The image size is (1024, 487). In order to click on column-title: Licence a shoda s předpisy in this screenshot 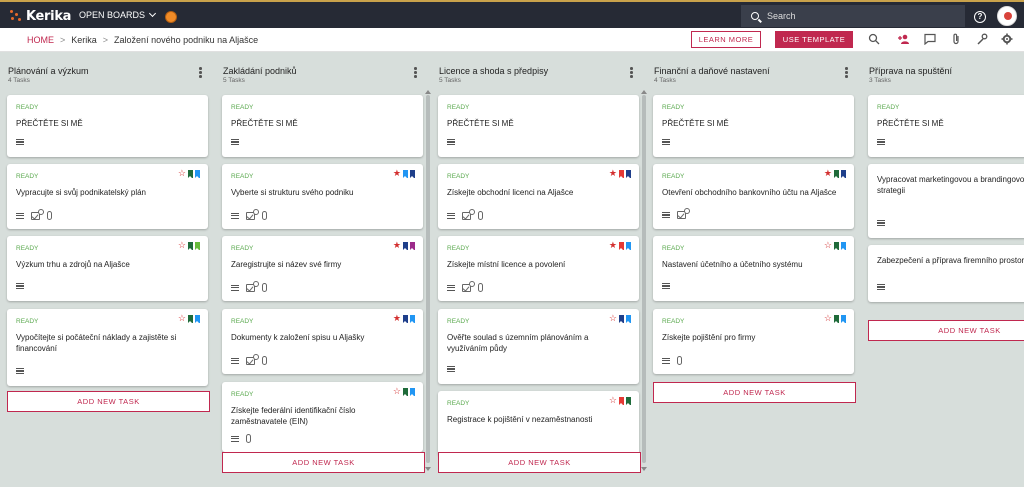, I will do `click(539, 71)`.